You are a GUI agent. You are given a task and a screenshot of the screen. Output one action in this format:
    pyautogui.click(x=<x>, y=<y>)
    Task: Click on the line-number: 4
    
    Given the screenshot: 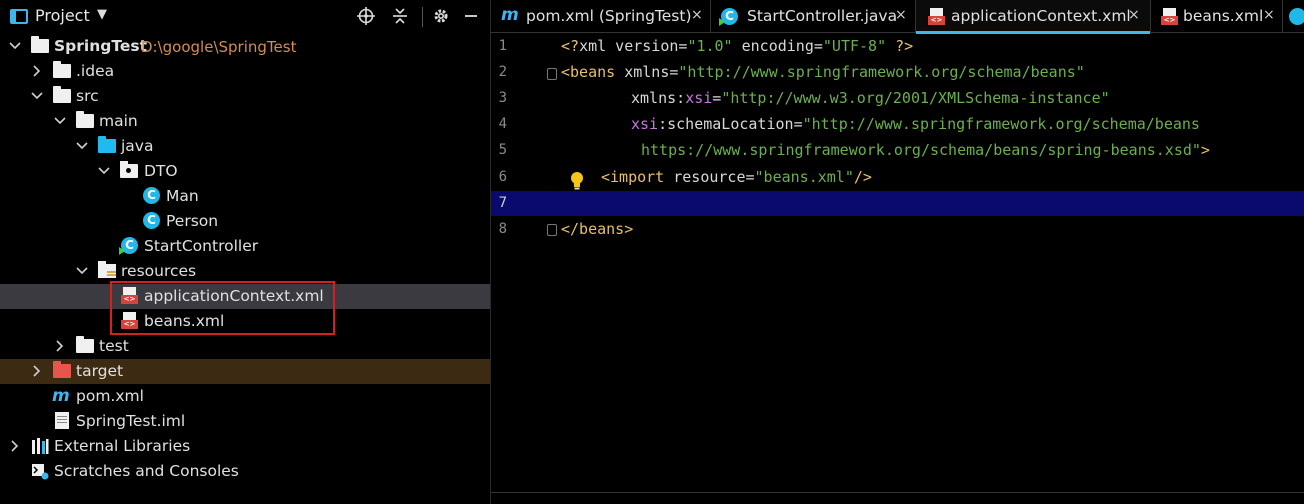 What is the action you would take?
    pyautogui.click(x=502, y=124)
    